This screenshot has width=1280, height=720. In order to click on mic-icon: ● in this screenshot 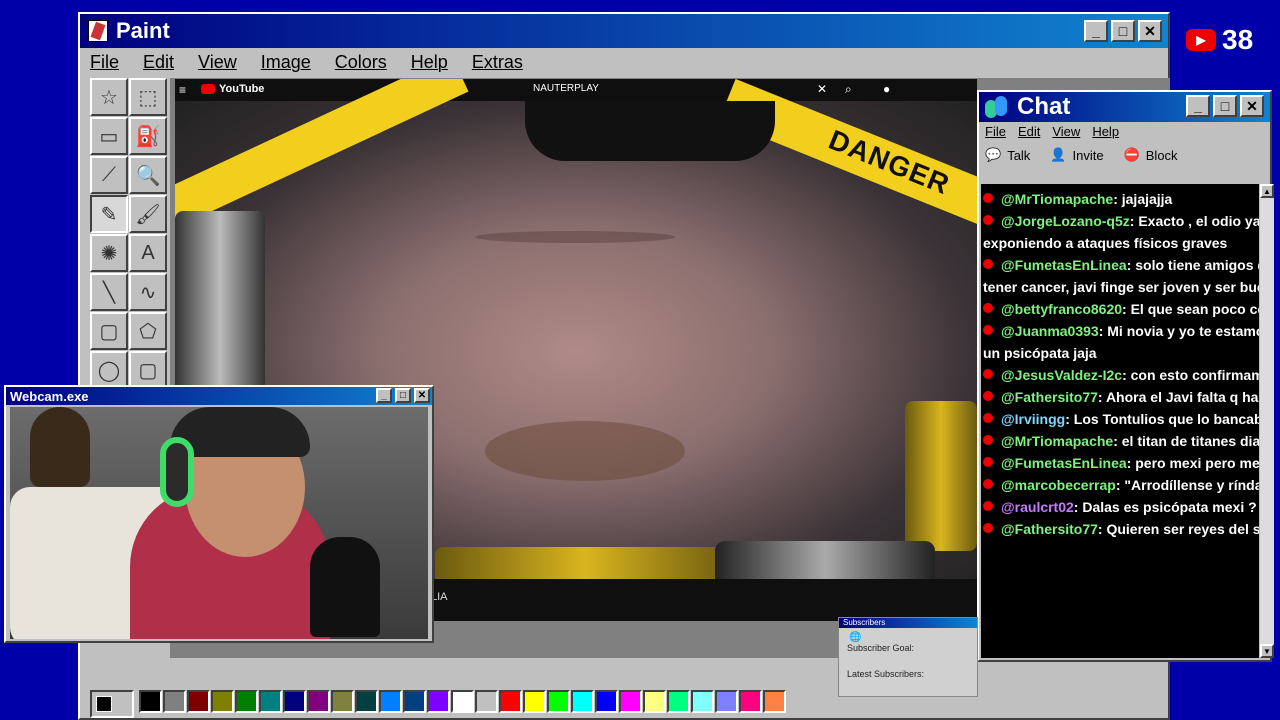, I will do `click(886, 89)`.